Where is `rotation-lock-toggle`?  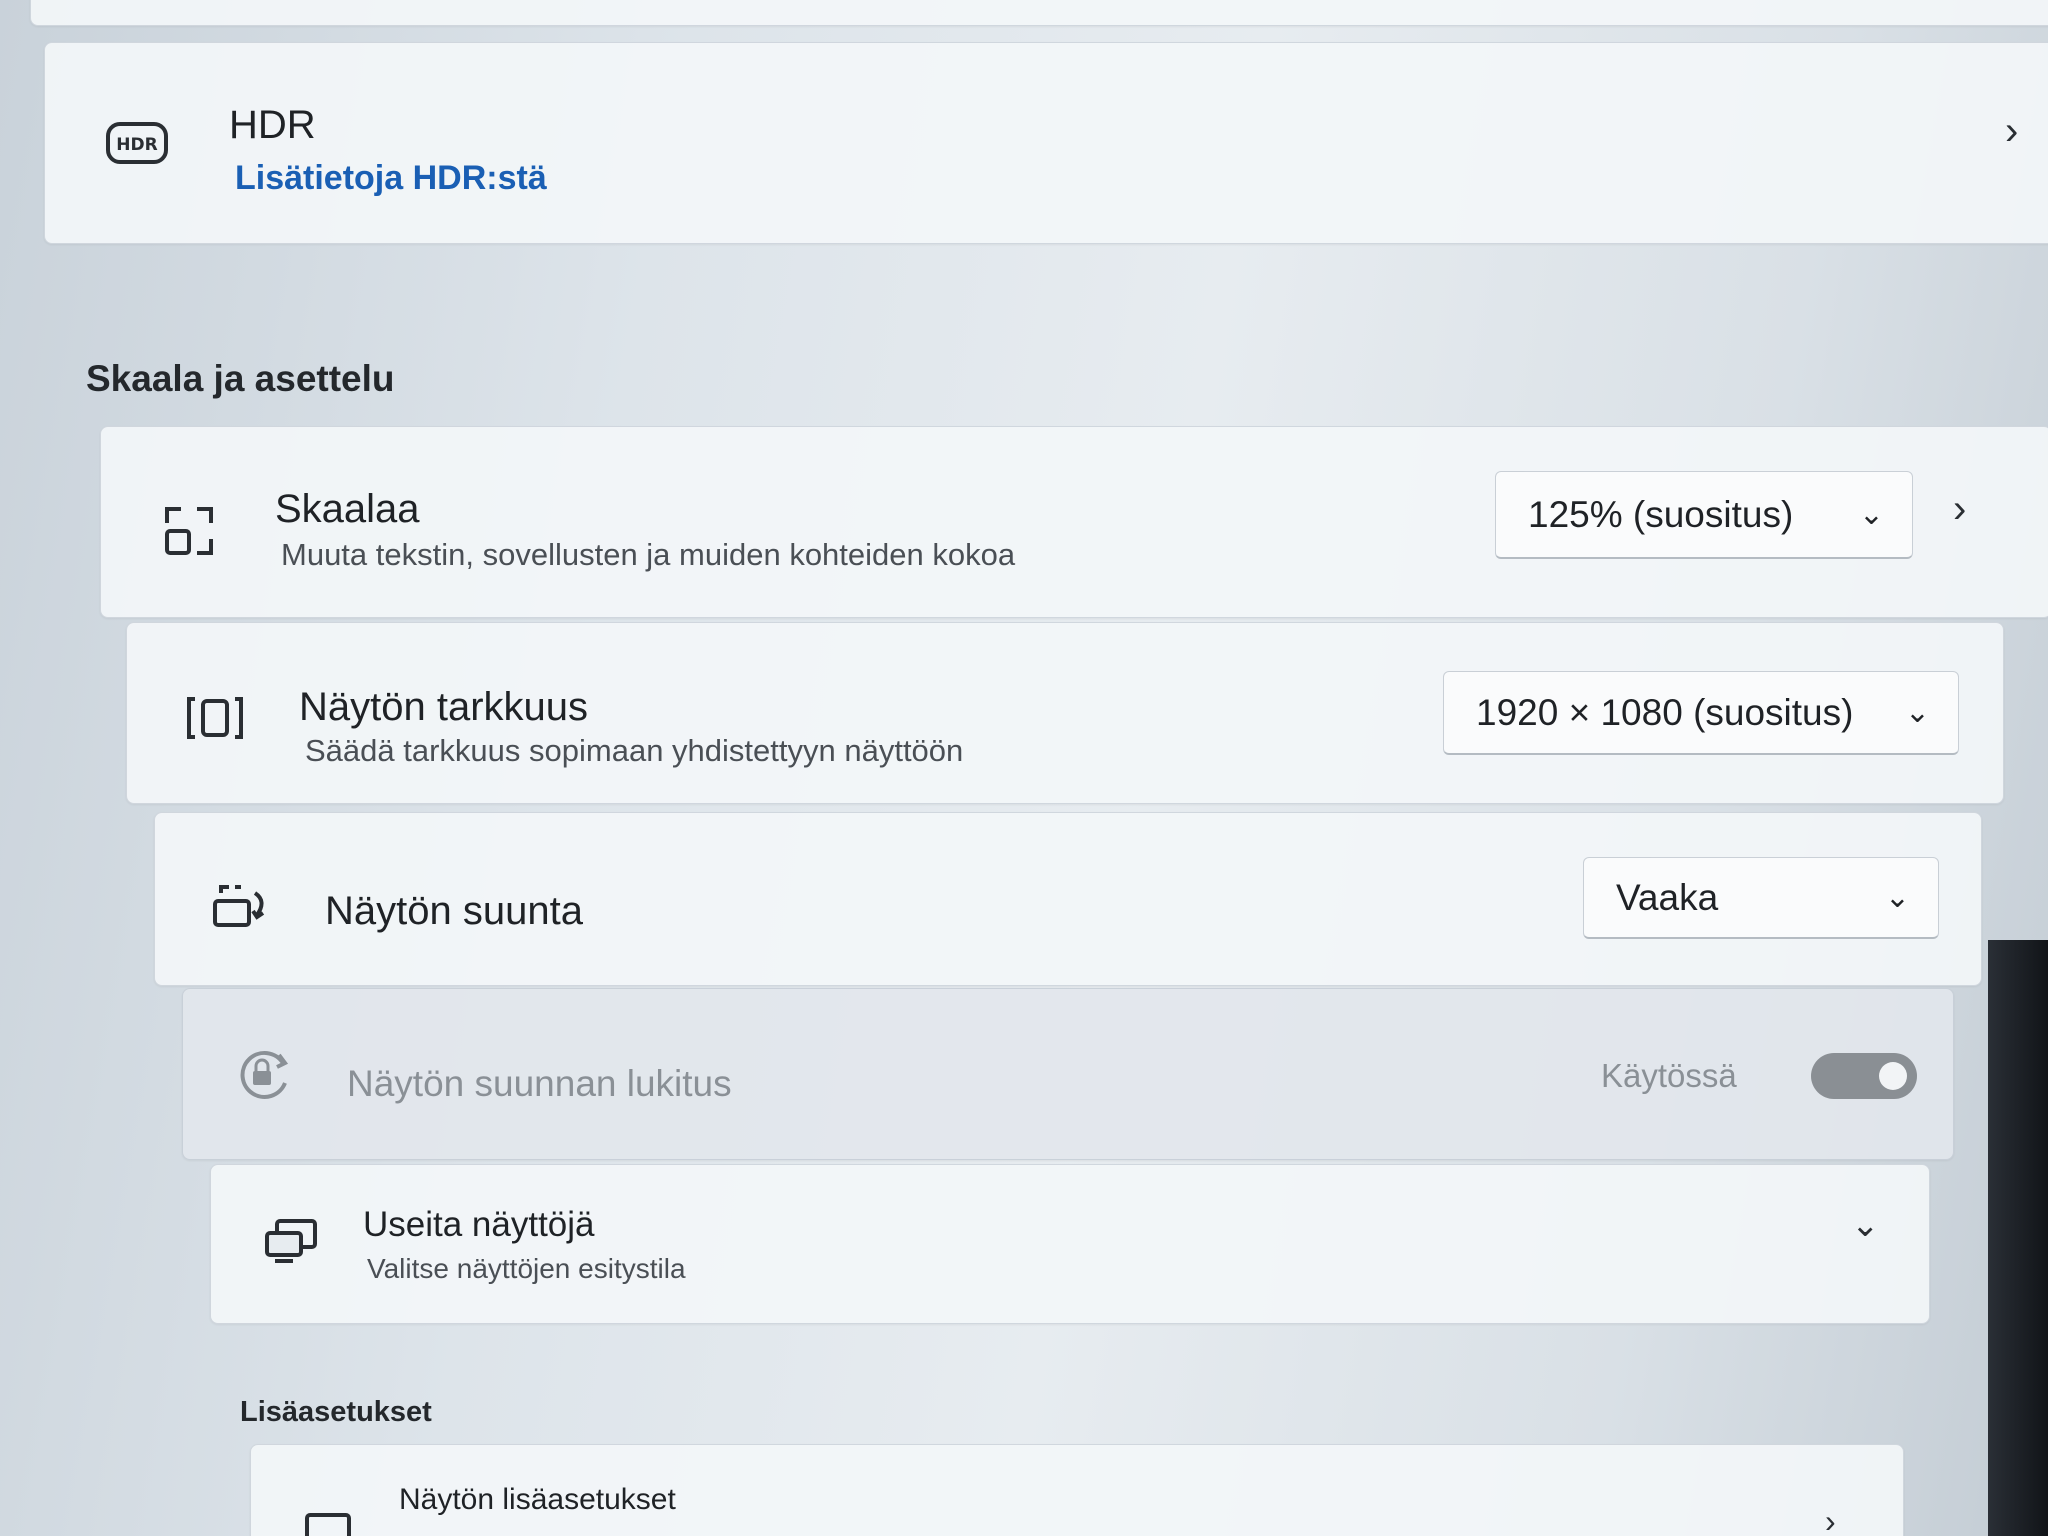 rotation-lock-toggle is located at coordinates (1864, 1076).